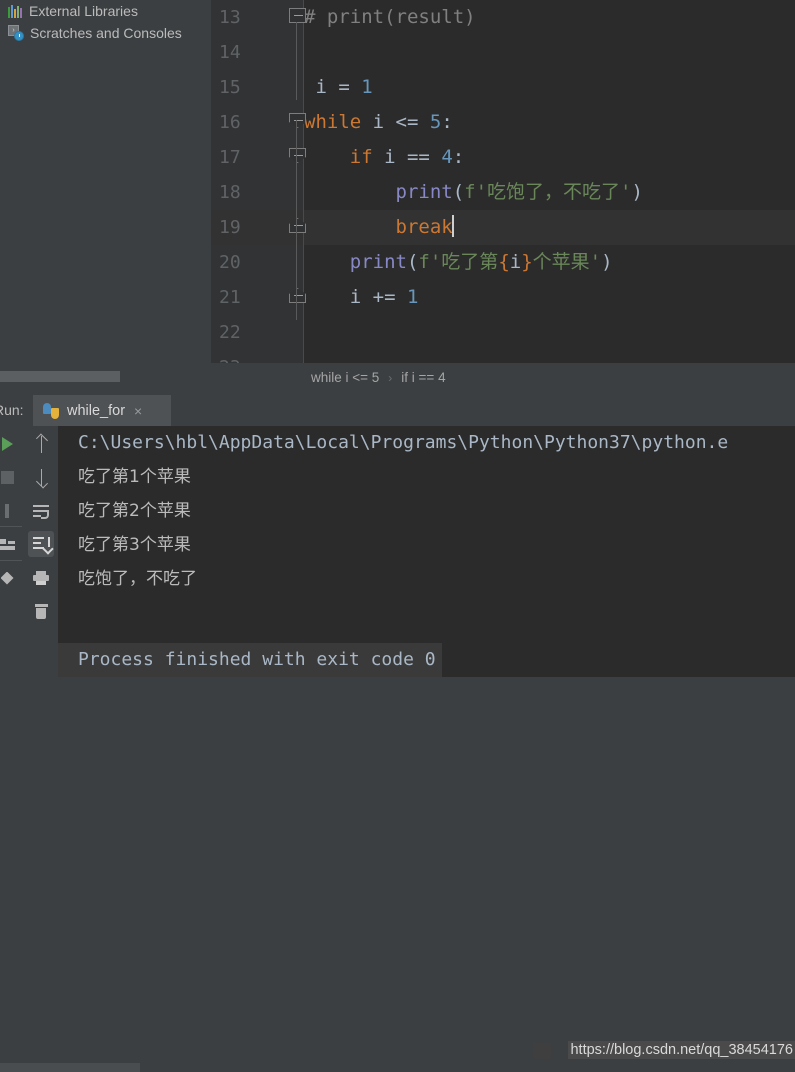 This screenshot has height=1072, width=795. What do you see at coordinates (333, 122) in the screenshot?
I see `code-token: while` at bounding box center [333, 122].